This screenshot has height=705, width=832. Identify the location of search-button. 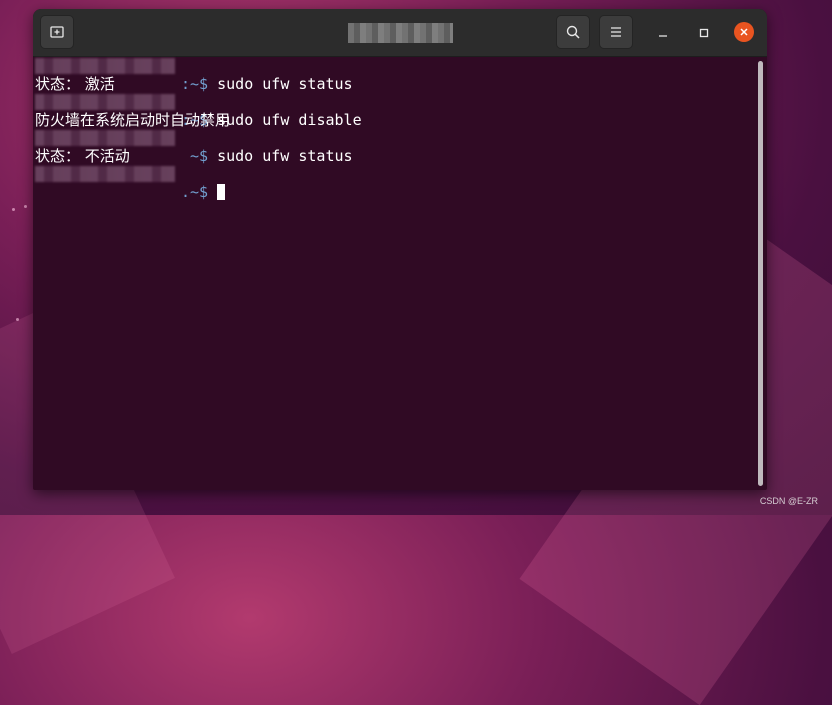
(573, 32).